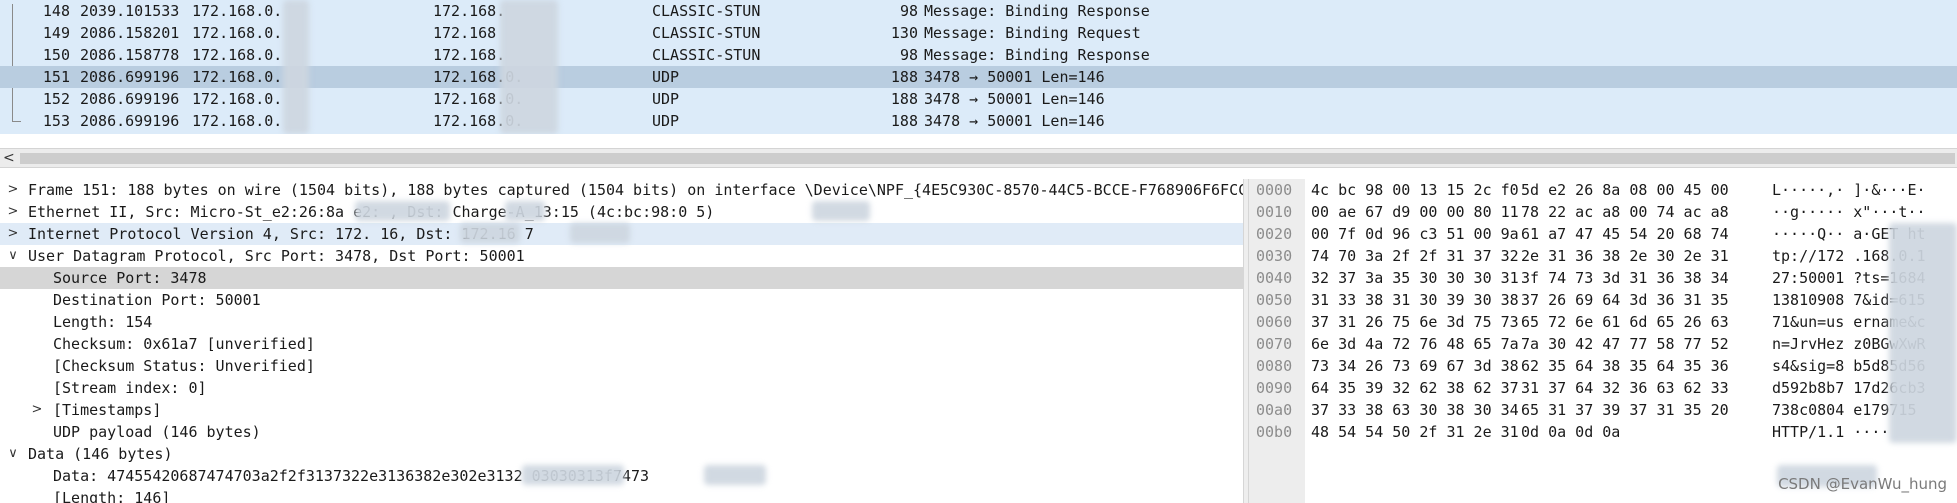 This screenshot has width=1957, height=503. What do you see at coordinates (1862, 484) in the screenshot?
I see `watermark: CSDN @EvanWu_hung` at bounding box center [1862, 484].